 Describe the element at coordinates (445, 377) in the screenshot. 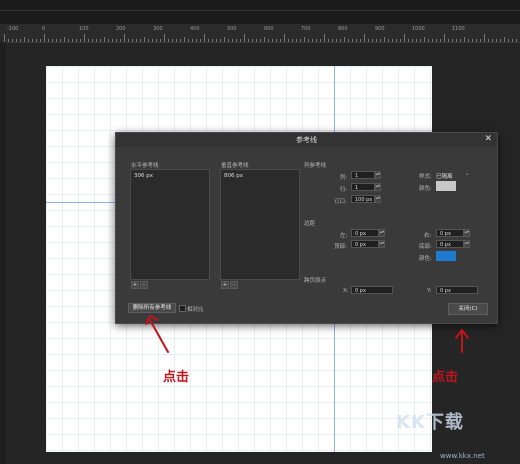

I see `click-annotation-right: 点击` at that location.